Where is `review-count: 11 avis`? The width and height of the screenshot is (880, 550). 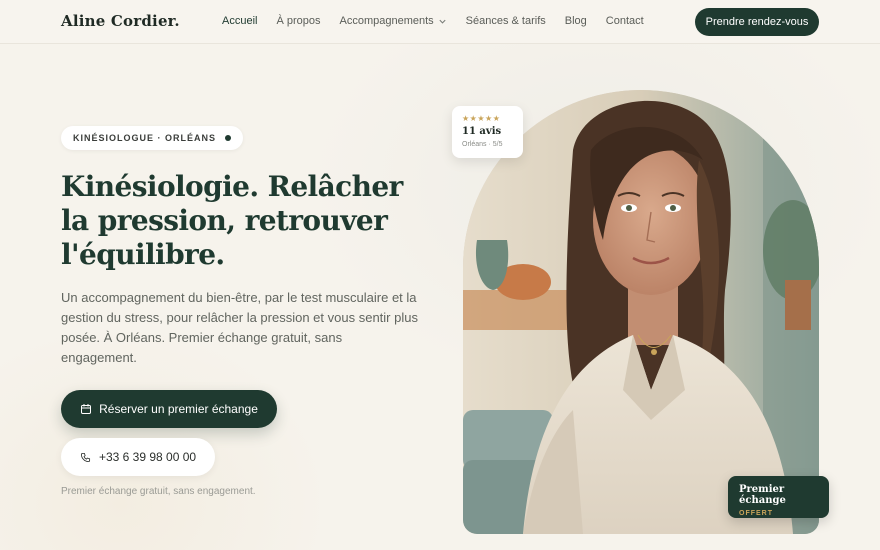
review-count: 11 avis is located at coordinates (482, 131).